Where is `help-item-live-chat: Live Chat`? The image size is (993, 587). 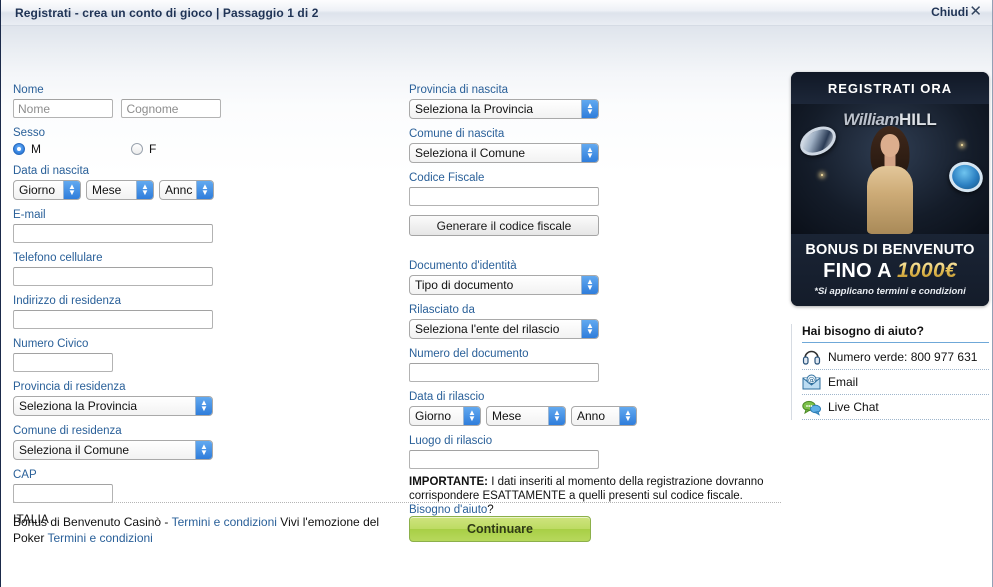
help-item-live-chat: Live Chat is located at coordinates (895, 407).